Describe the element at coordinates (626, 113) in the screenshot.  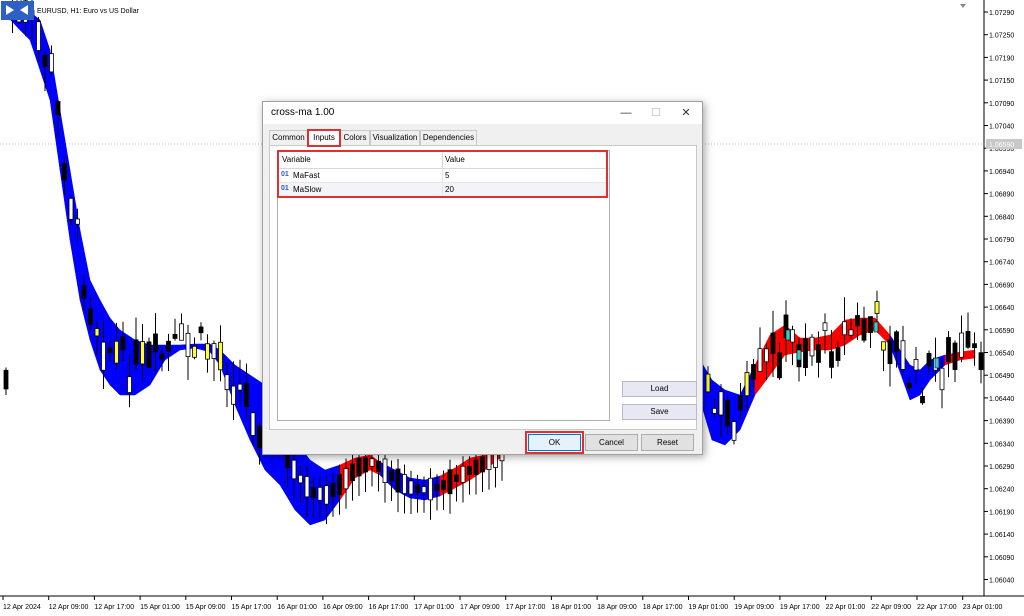
I see `minimize-icon: —` at that location.